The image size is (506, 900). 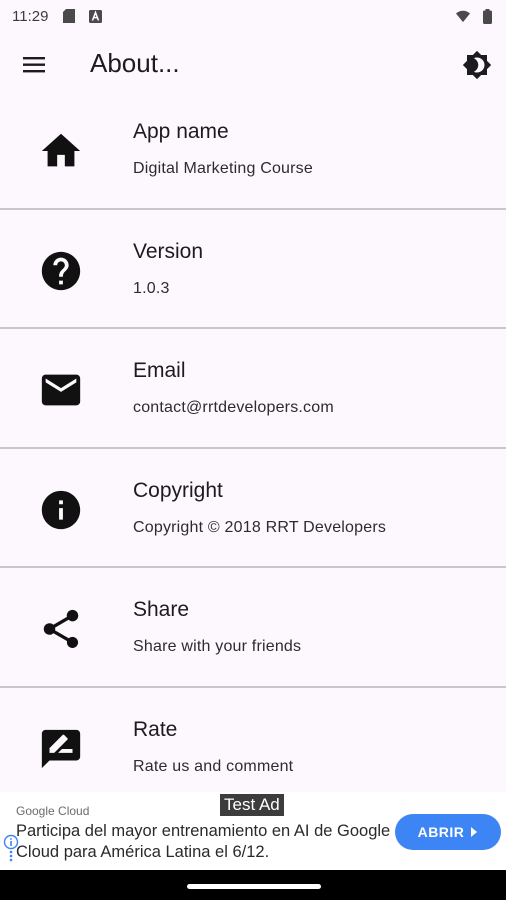 What do you see at coordinates (61, 151) in the screenshot?
I see `home-icon` at bounding box center [61, 151].